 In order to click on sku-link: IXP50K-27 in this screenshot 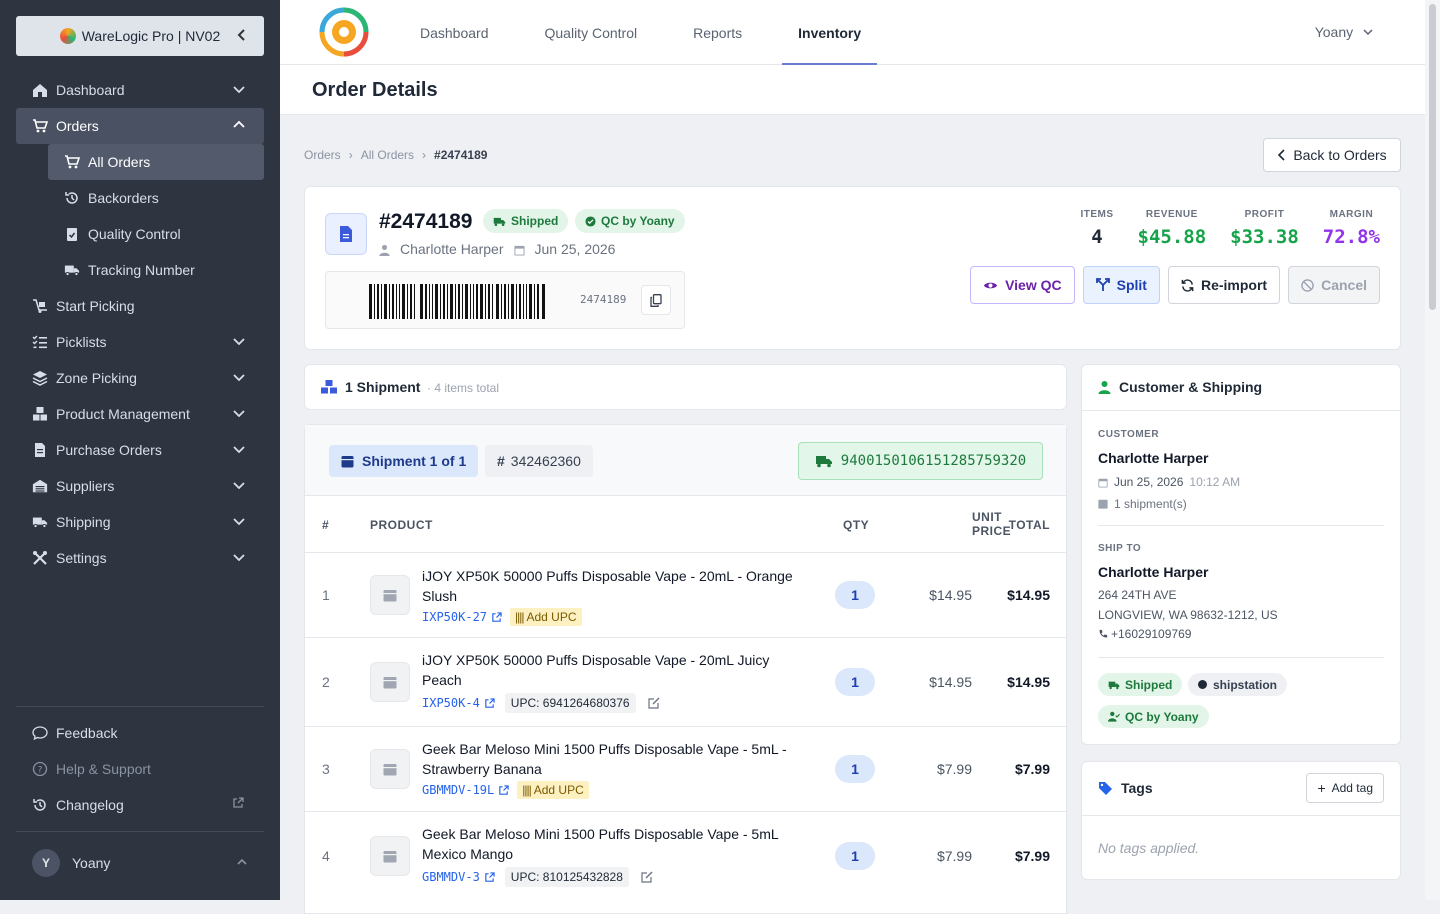, I will do `click(454, 617)`.